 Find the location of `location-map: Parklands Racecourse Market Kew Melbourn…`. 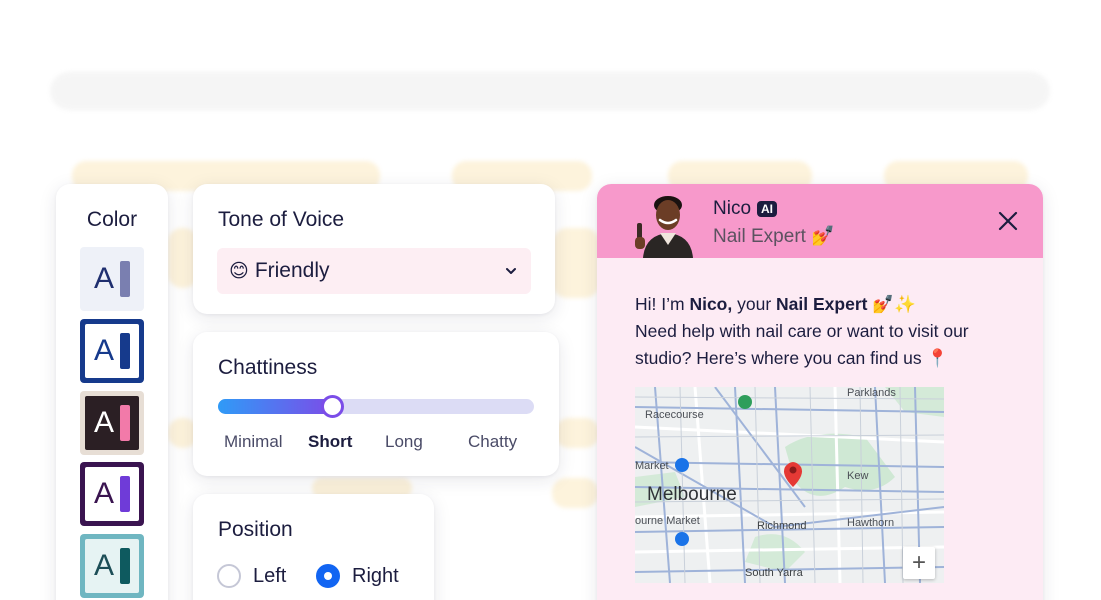

location-map: Parklands Racecourse Market Kew Melbourn… is located at coordinates (789, 485).